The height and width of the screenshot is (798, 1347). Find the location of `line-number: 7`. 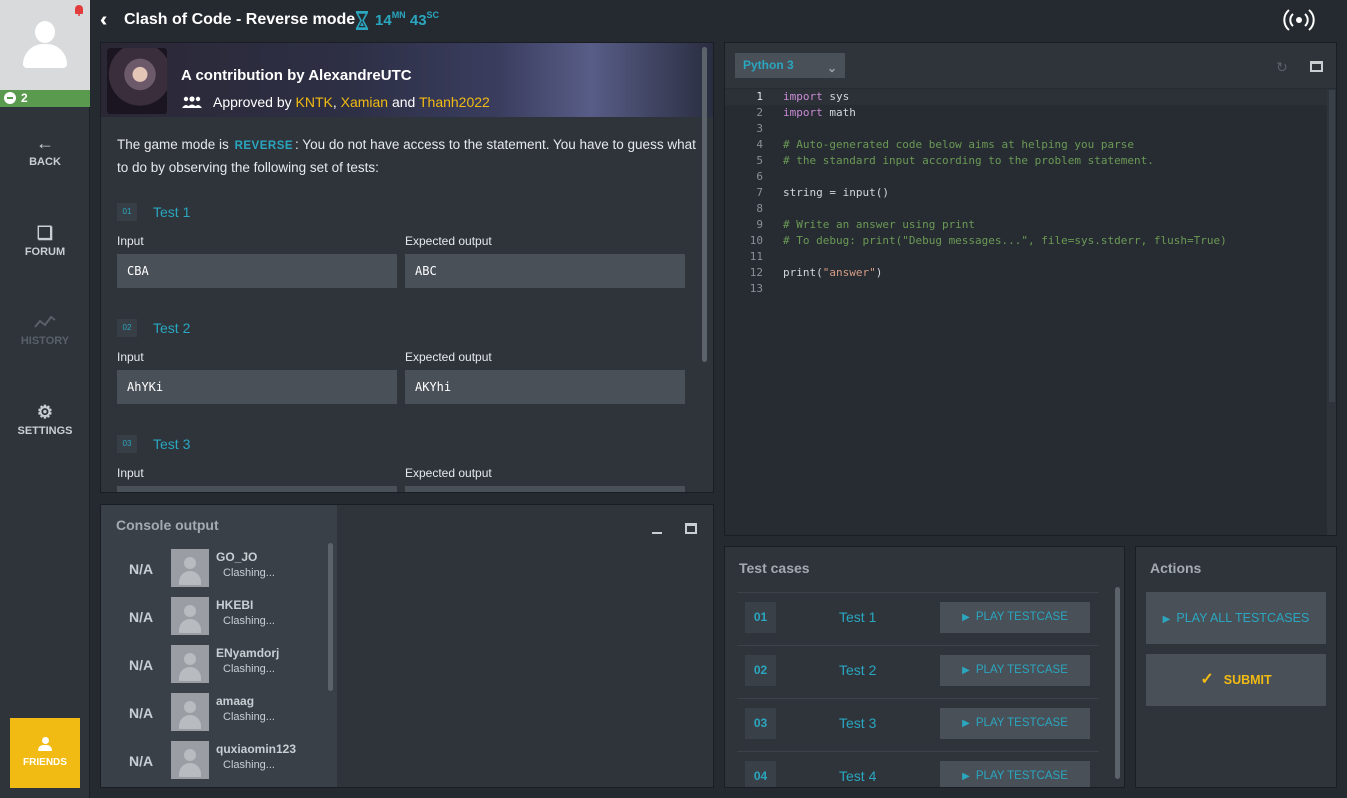

line-number: 7 is located at coordinates (759, 192).